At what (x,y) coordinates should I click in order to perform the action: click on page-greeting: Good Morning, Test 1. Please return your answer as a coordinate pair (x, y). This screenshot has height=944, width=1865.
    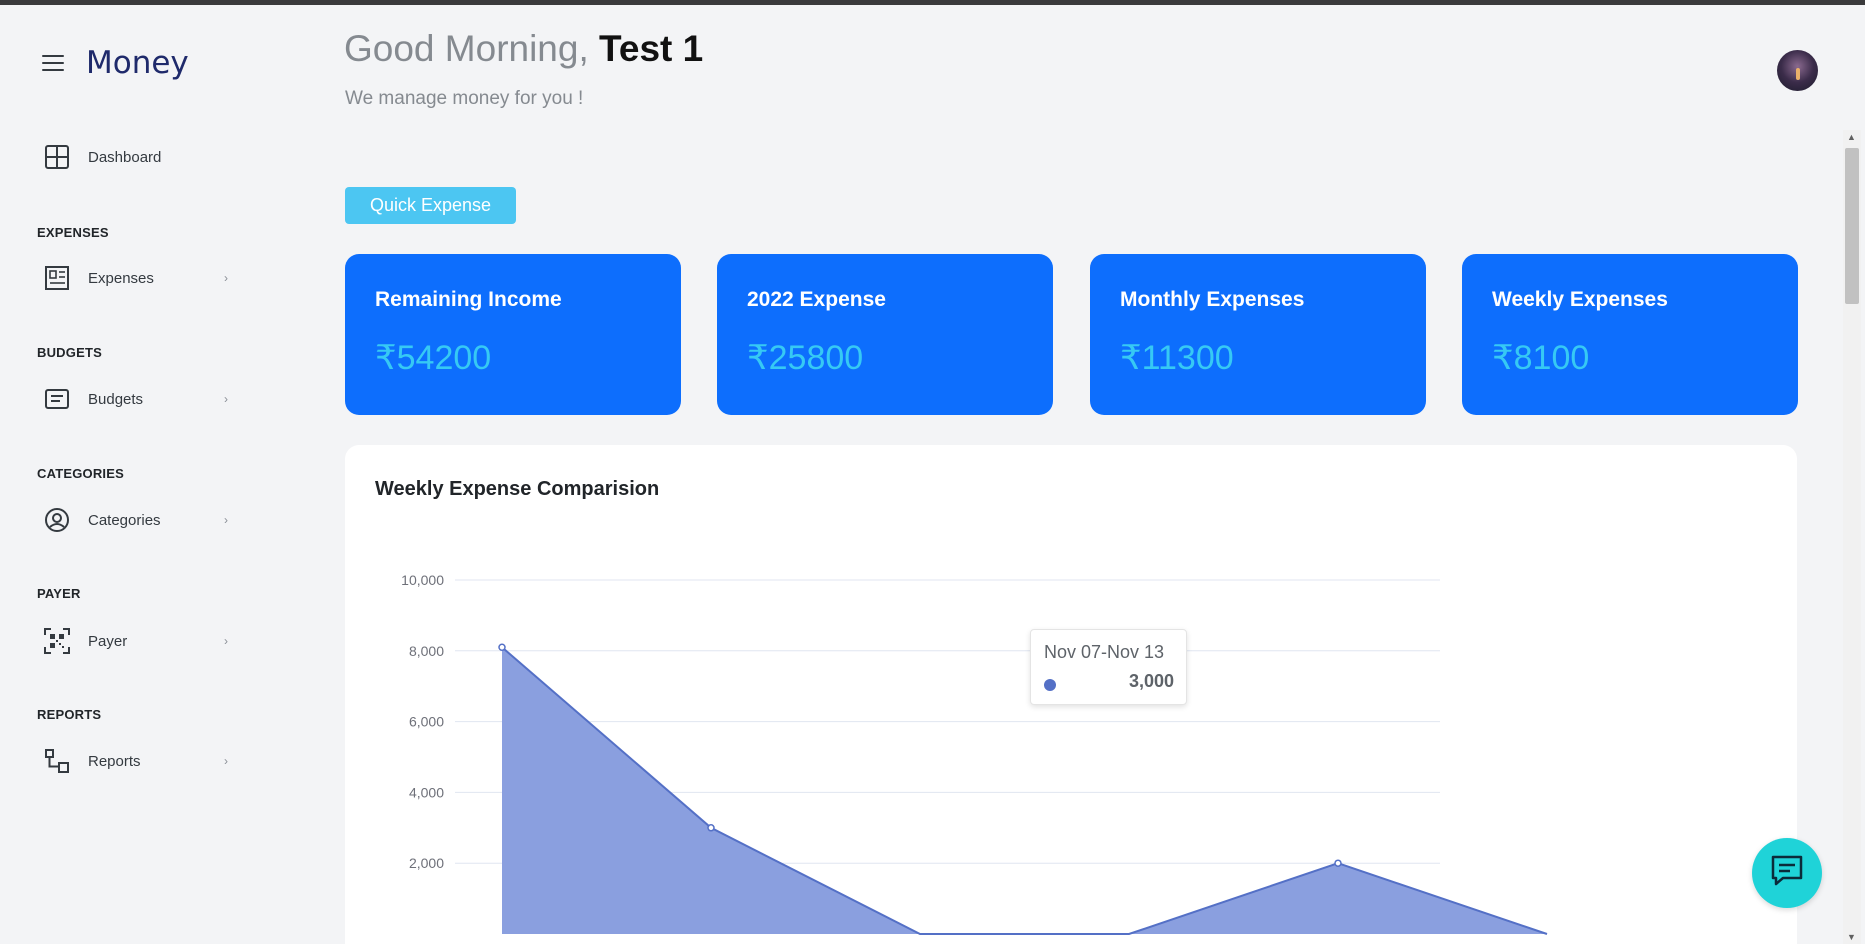
    Looking at the image, I should click on (523, 49).